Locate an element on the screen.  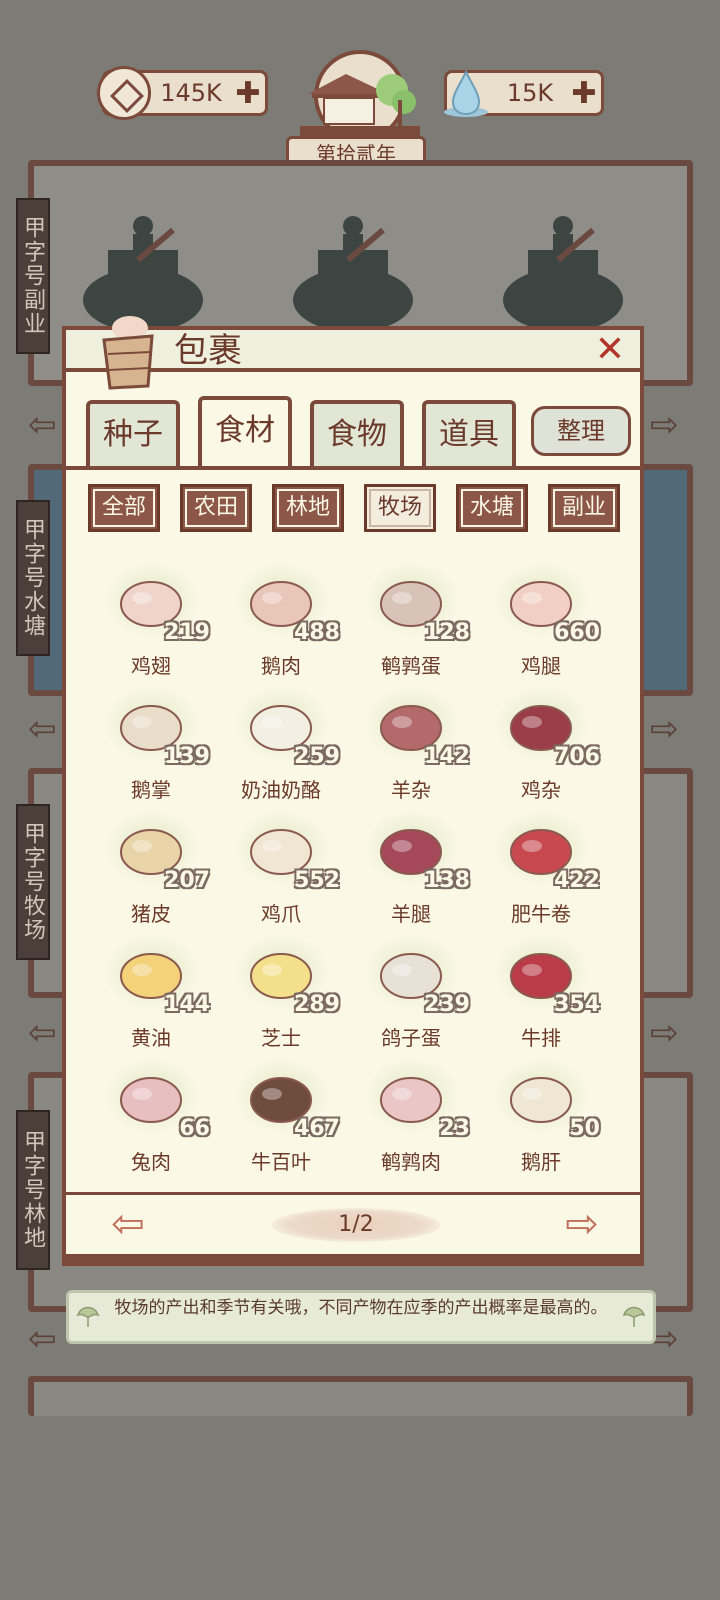
ginkgo-leaf-icon is located at coordinates (88, 1316).